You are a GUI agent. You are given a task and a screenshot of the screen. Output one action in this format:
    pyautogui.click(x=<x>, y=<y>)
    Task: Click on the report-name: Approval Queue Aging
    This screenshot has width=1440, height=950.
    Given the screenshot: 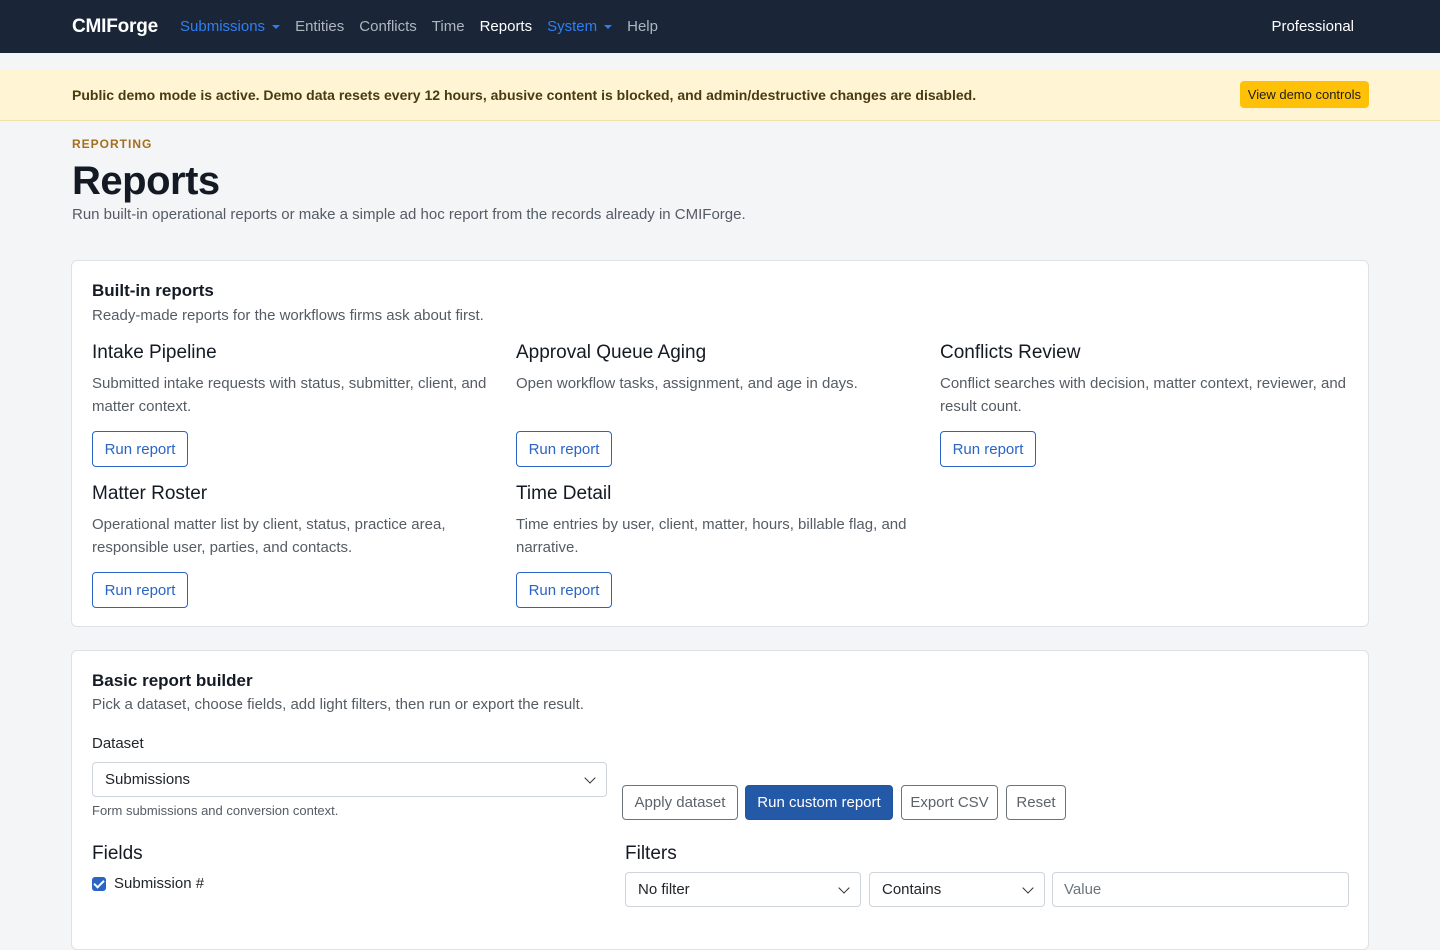 What is the action you would take?
    pyautogui.click(x=611, y=352)
    